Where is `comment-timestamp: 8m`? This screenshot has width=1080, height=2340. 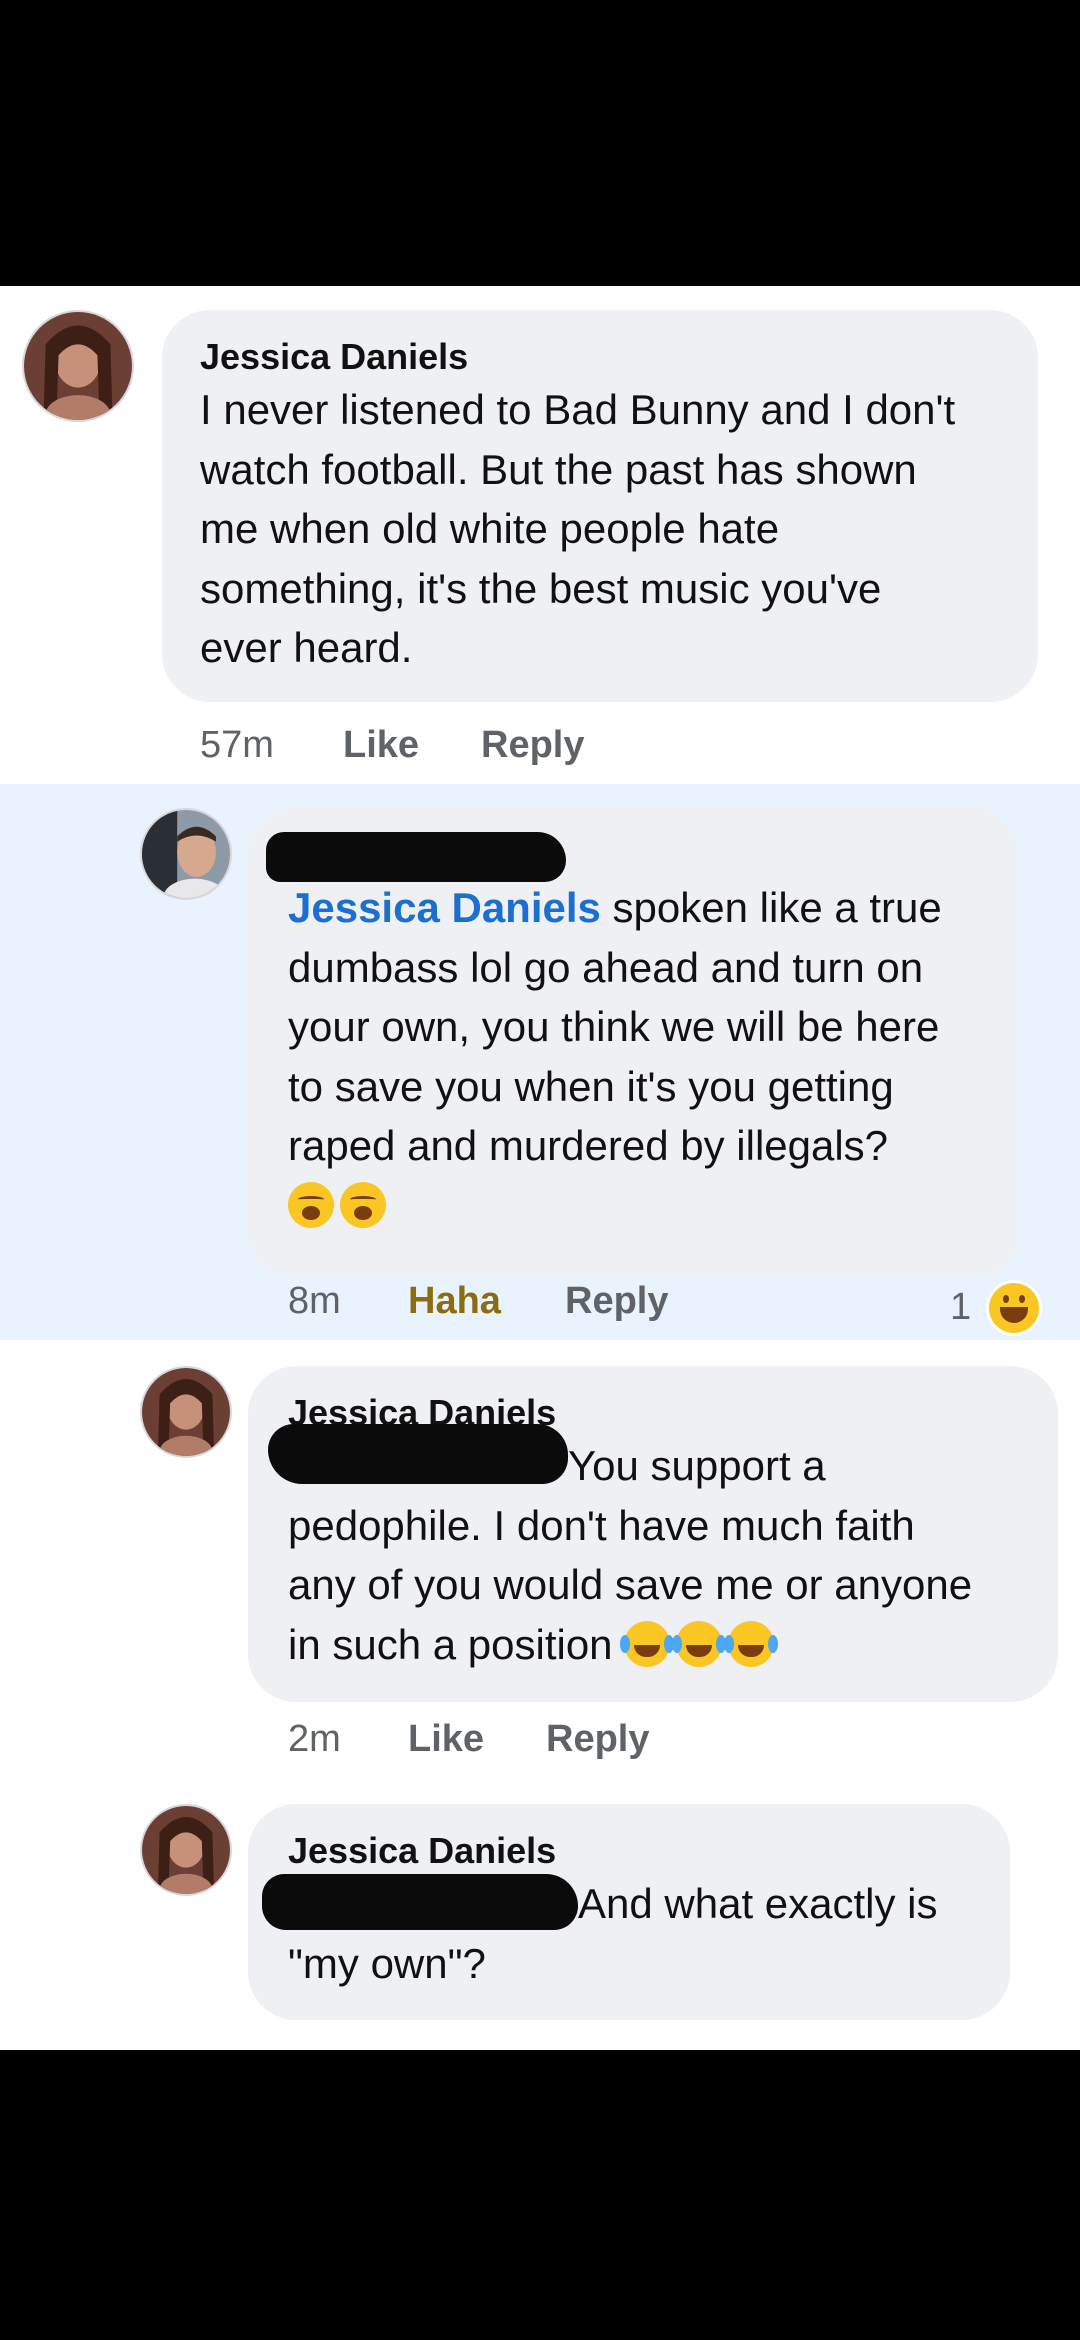
comment-timestamp: 8m is located at coordinates (314, 1301).